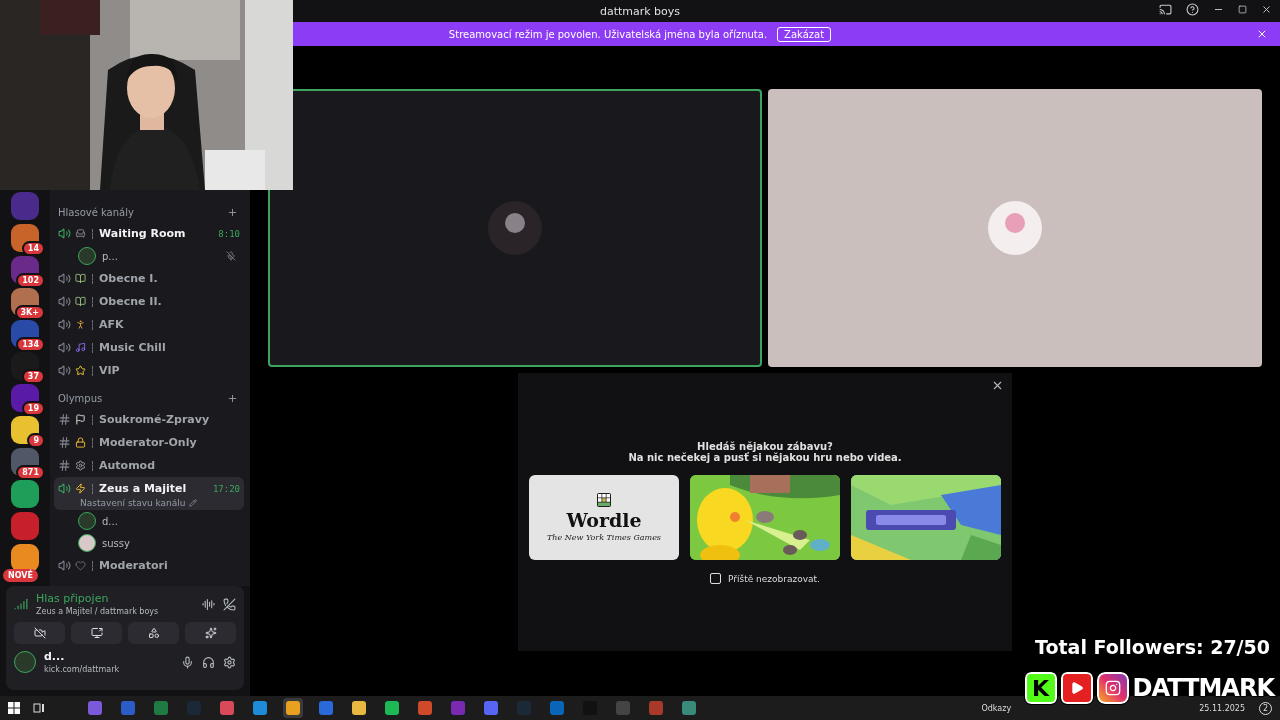 The width and height of the screenshot is (1280, 720). What do you see at coordinates (804, 34) in the screenshot?
I see `disable-button: Zakázat` at bounding box center [804, 34].